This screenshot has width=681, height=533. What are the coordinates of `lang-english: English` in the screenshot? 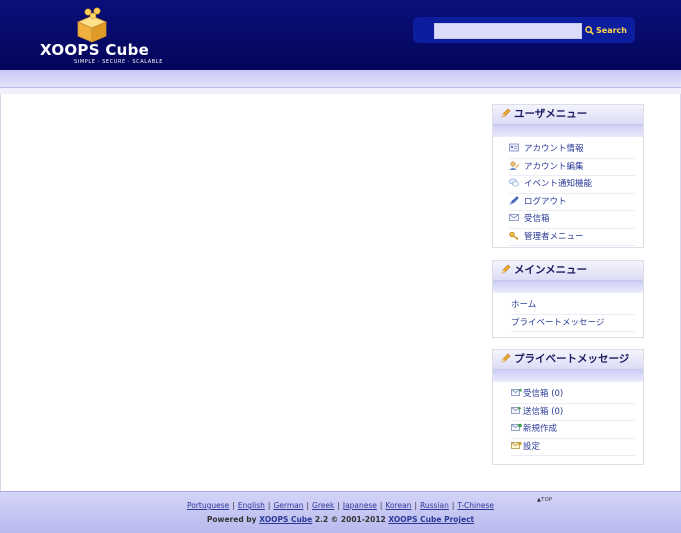 It's located at (251, 505).